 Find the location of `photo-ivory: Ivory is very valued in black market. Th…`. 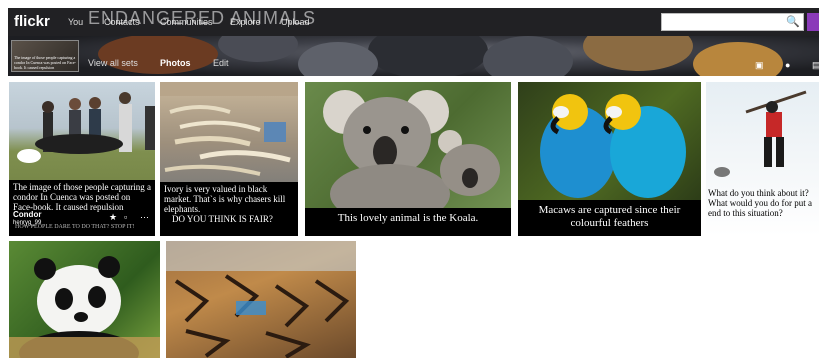

photo-ivory: Ivory is very valued in black market. Th… is located at coordinates (229, 159).